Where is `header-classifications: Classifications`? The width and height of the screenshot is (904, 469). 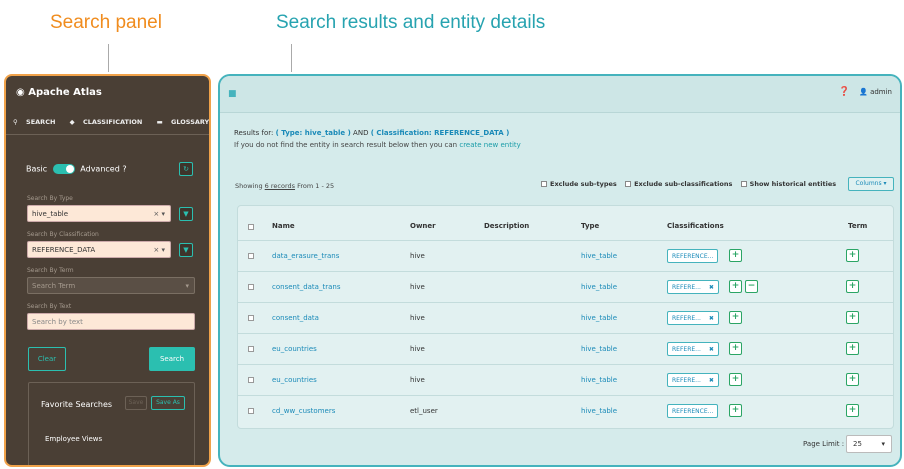
header-classifications: Classifications is located at coordinates (695, 226).